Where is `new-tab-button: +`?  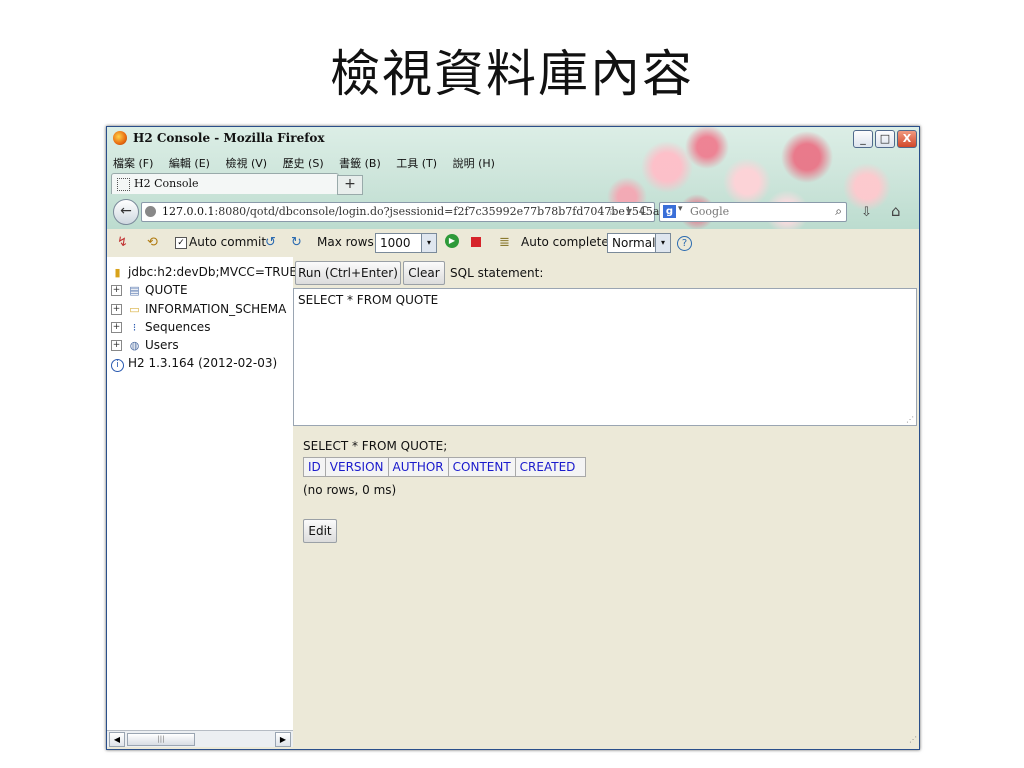
new-tab-button: + is located at coordinates (350, 185).